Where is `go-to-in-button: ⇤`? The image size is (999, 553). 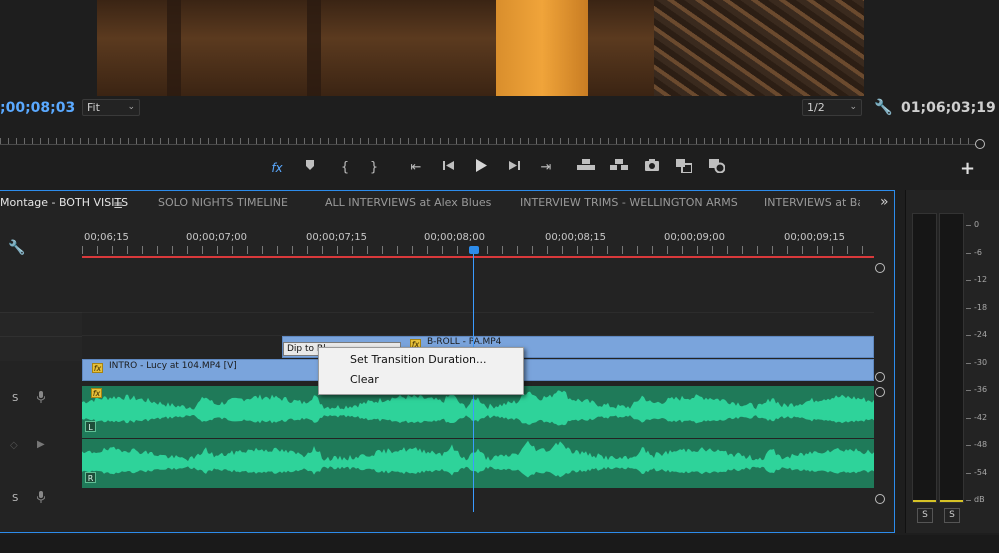
go-to-in-button: ⇤ is located at coordinates (416, 168).